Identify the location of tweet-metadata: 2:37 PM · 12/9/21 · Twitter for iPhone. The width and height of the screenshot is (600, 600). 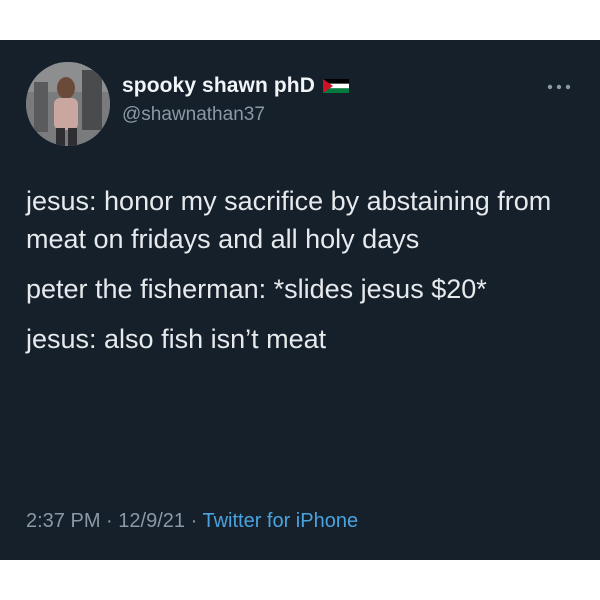
(192, 521).